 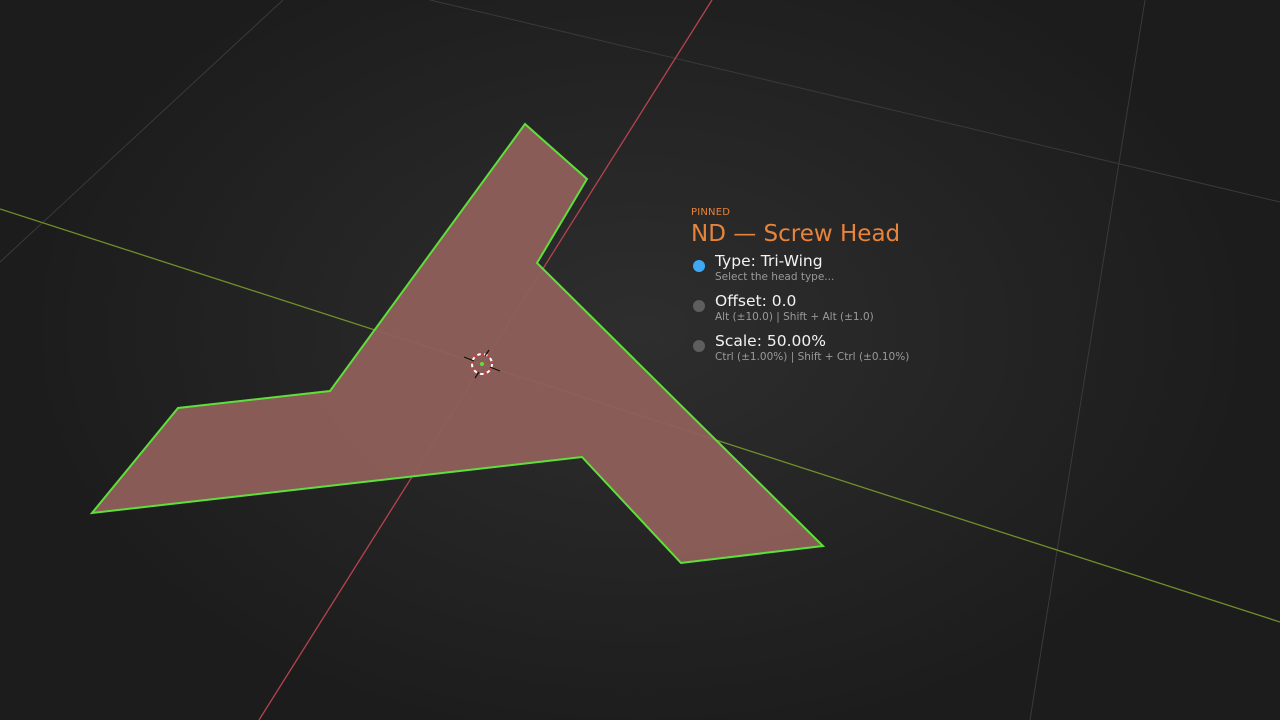 What do you see at coordinates (794, 317) in the screenshot?
I see `option-offset-hint: Alt (±10.0) | Shift + Alt (±1.0)` at bounding box center [794, 317].